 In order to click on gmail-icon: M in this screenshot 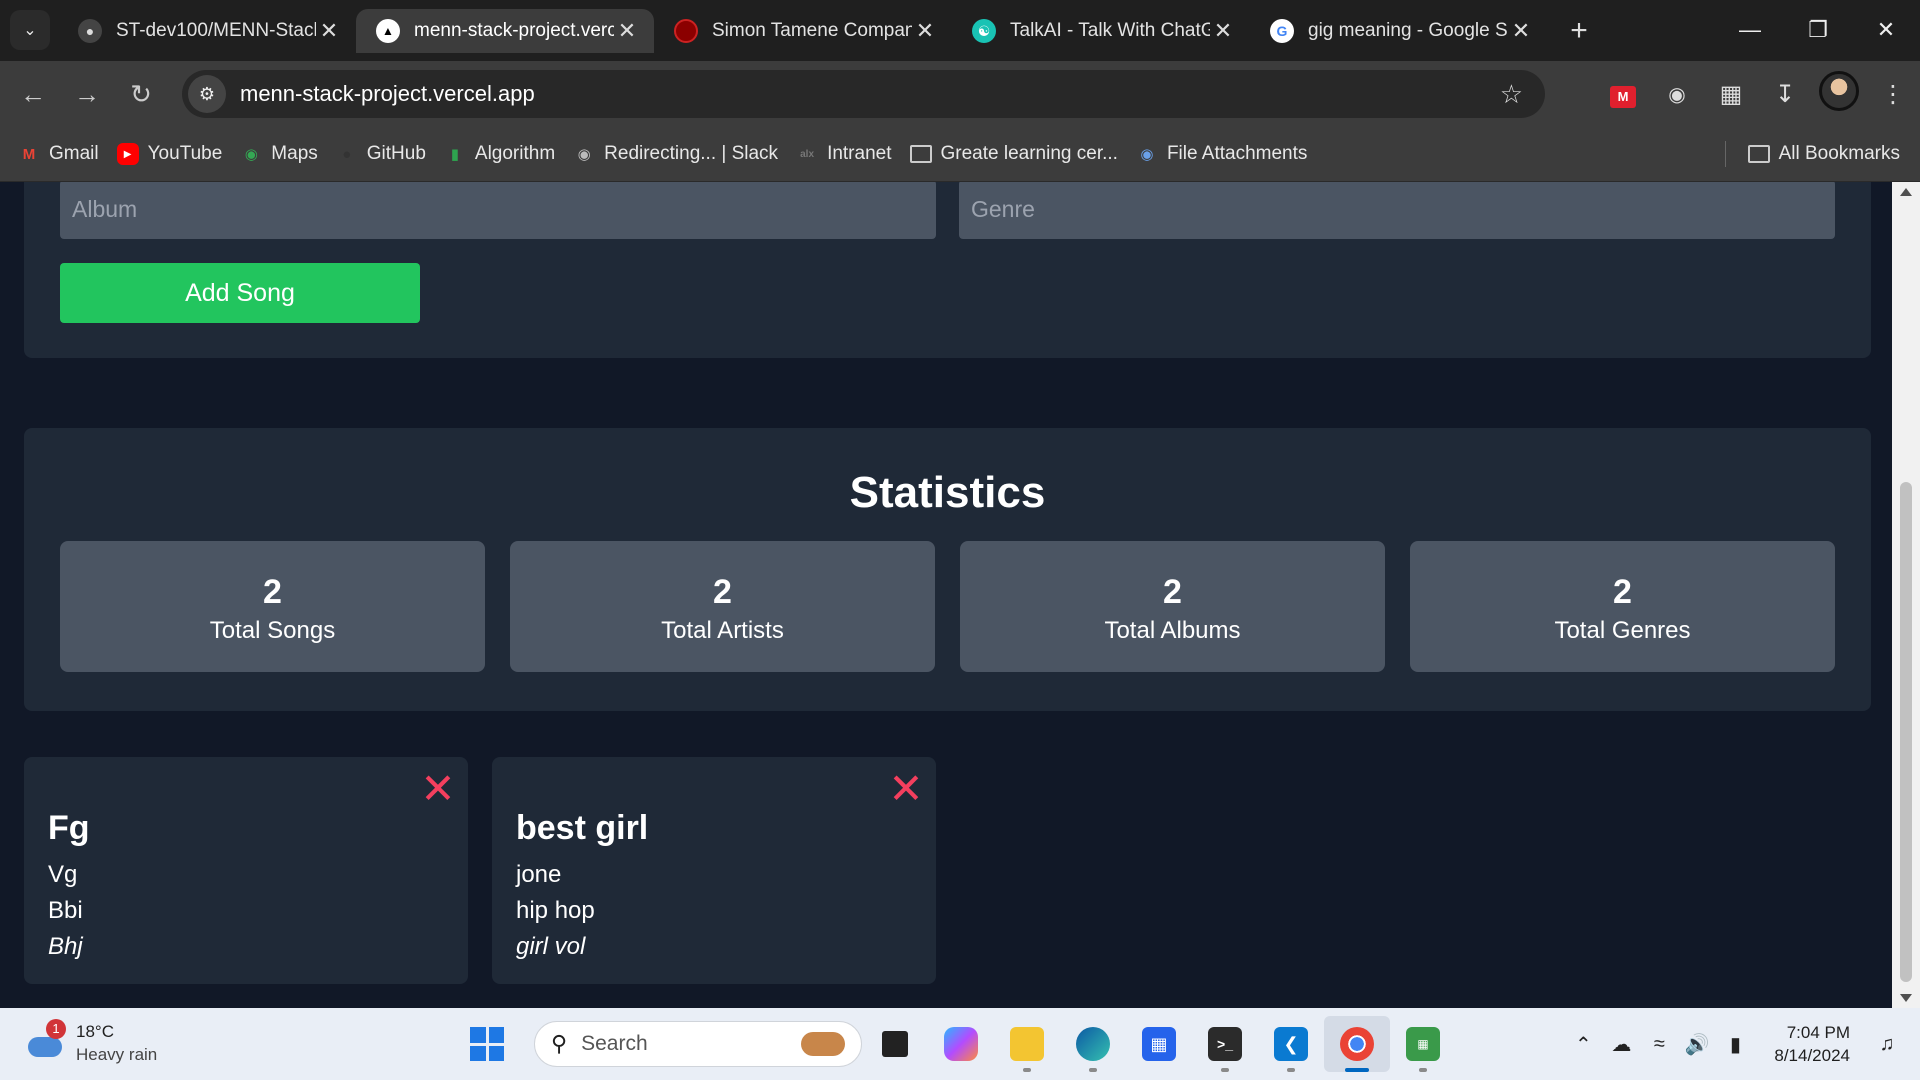, I will do `click(29, 154)`.